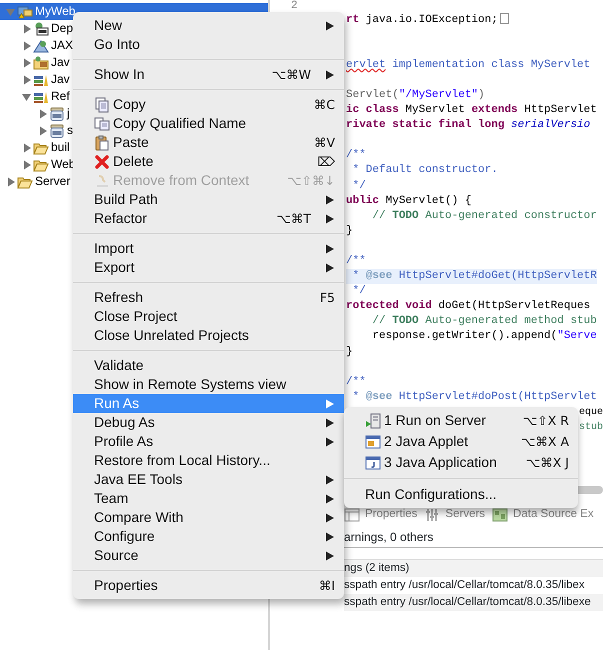  What do you see at coordinates (545, 421) in the screenshot?
I see `shortcut-label: ⌥⇧X R` at bounding box center [545, 421].